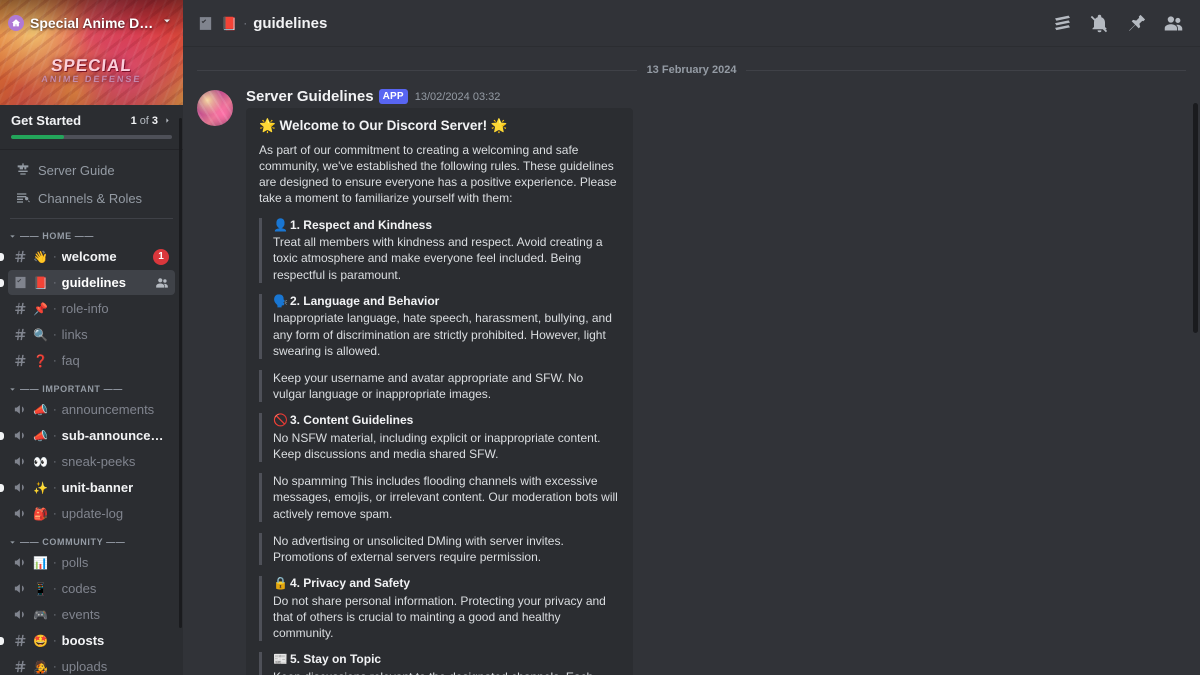 Image resolution: width=1200 pixels, height=675 pixels. I want to click on message-scrollbar, so click(1195, 218).